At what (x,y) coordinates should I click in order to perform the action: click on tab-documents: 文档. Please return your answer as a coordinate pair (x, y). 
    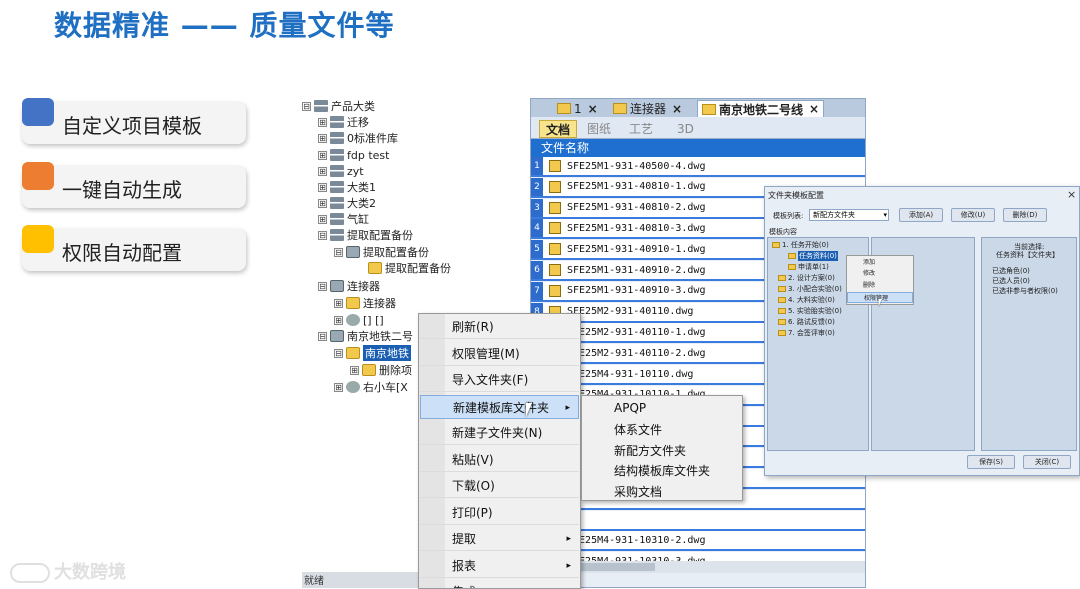
    Looking at the image, I should click on (558, 129).